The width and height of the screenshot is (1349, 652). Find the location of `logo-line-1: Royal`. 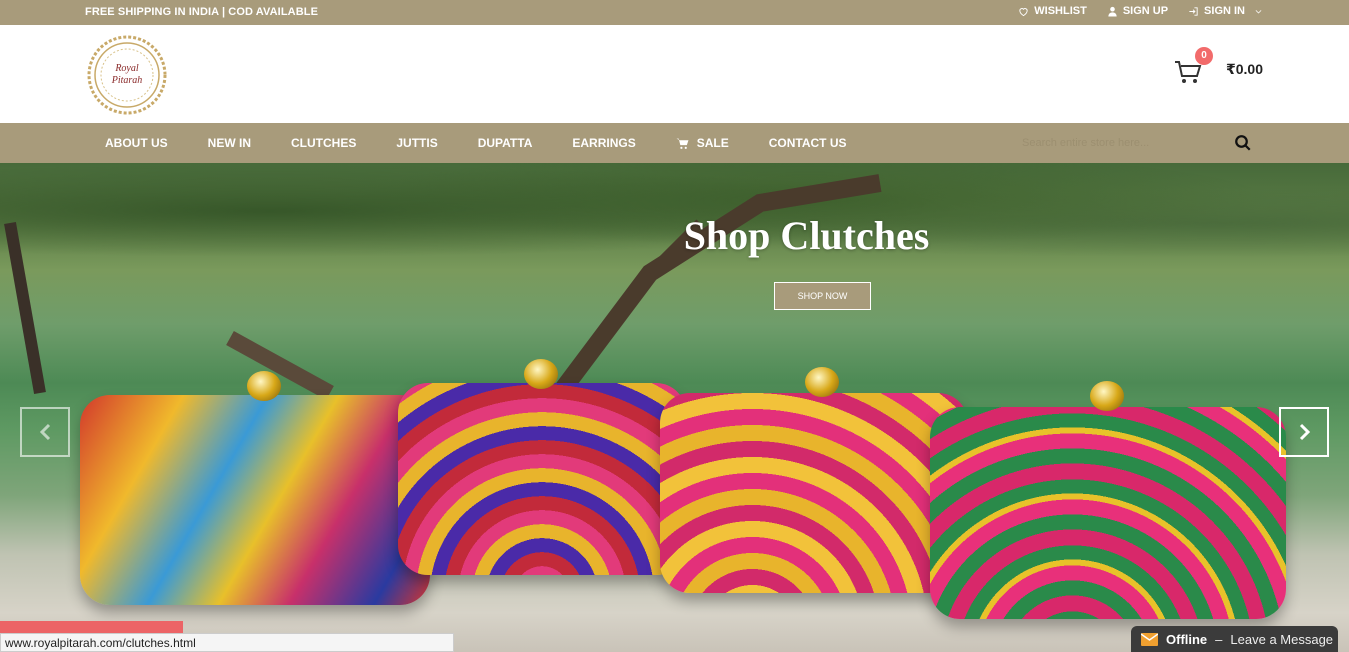

logo-line-1: Royal is located at coordinates (126, 68).